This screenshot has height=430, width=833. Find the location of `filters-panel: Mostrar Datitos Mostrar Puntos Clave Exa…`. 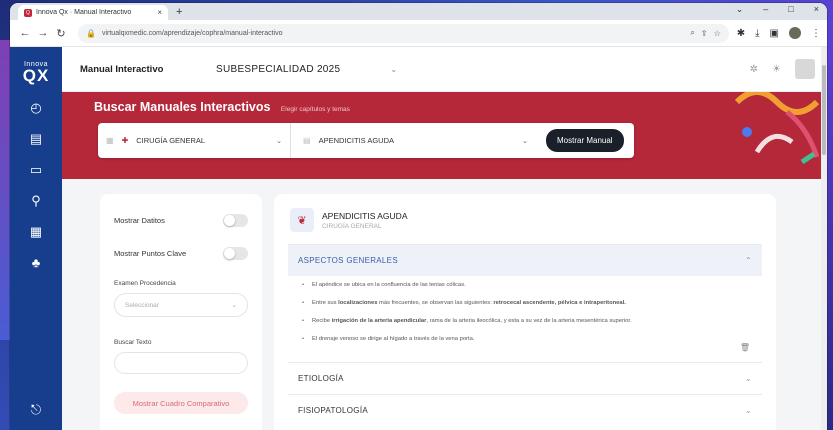

filters-panel: Mostrar Datitos Mostrar Puntos Clave Exa… is located at coordinates (181, 312).